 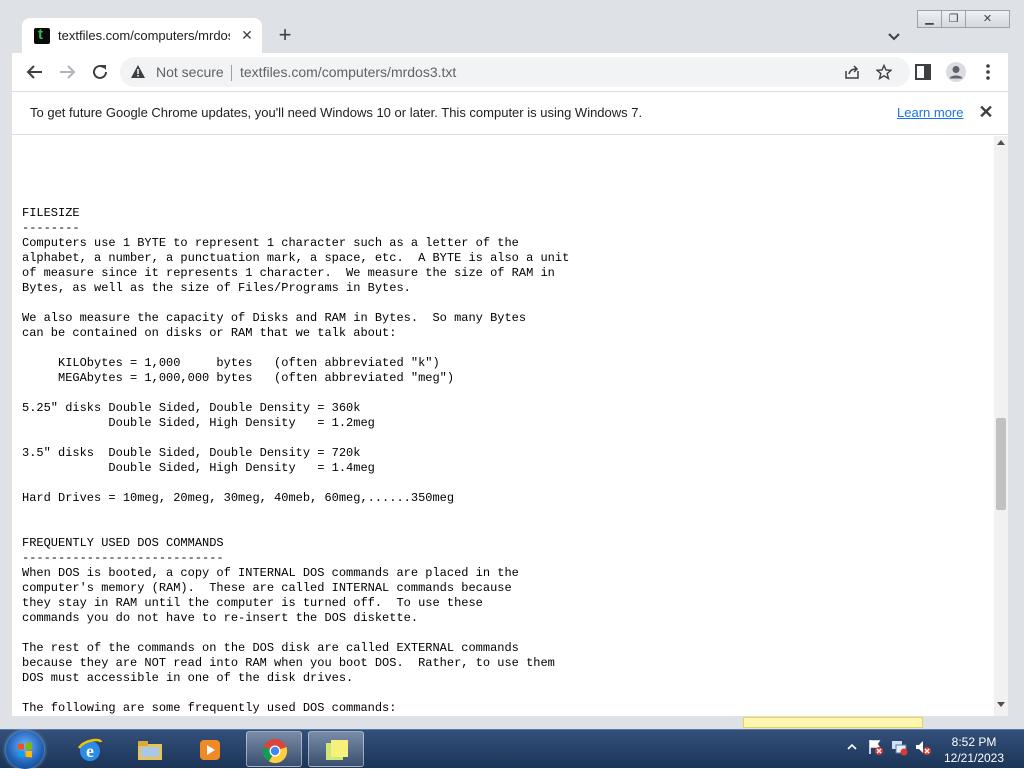 What do you see at coordinates (348, 72) in the screenshot?
I see `url-text: textfiles.com/computers/mrdos3.txt` at bounding box center [348, 72].